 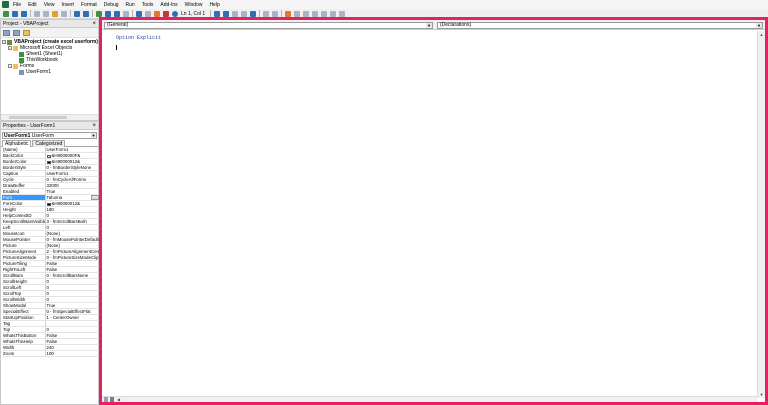 I want to click on cut-icon, so click(x=37, y=13).